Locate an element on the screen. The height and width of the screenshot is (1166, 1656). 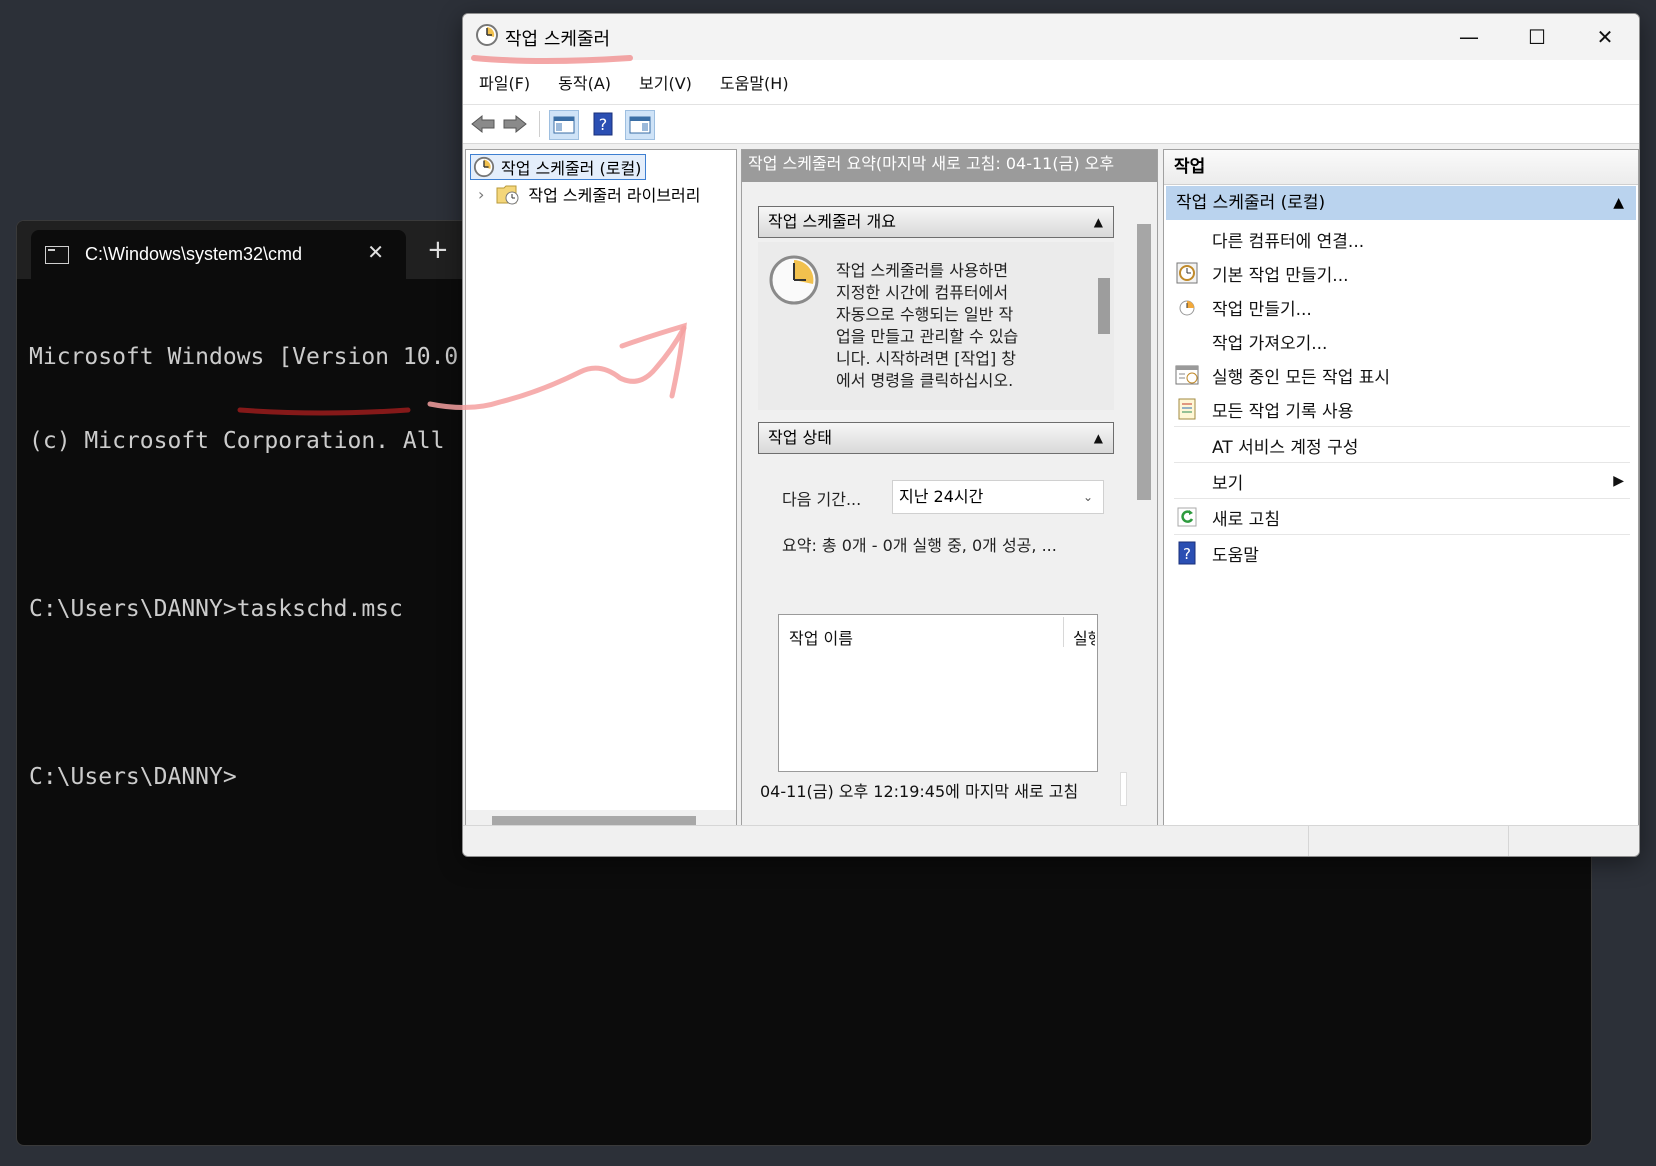
back-button is located at coordinates (483, 124).